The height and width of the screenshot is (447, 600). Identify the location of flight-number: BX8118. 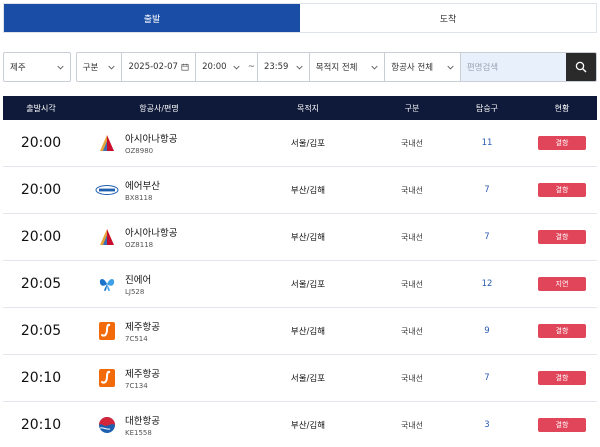
(139, 198).